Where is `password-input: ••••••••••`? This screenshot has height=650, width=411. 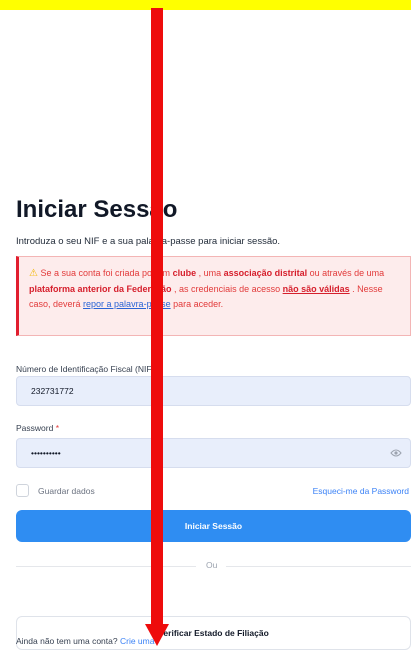
password-input: •••••••••• is located at coordinates (213, 453).